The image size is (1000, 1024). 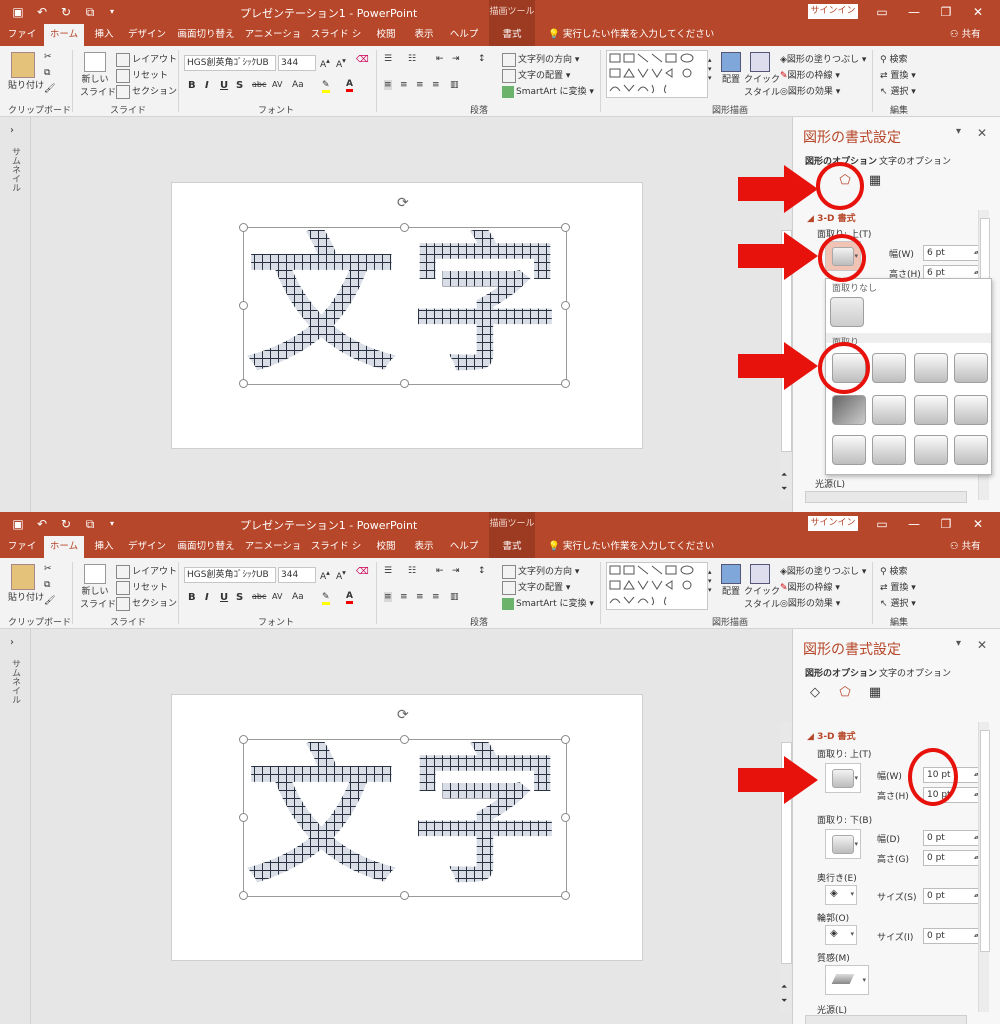 I want to click on paste-button: 貼り付け, so click(x=26, y=583).